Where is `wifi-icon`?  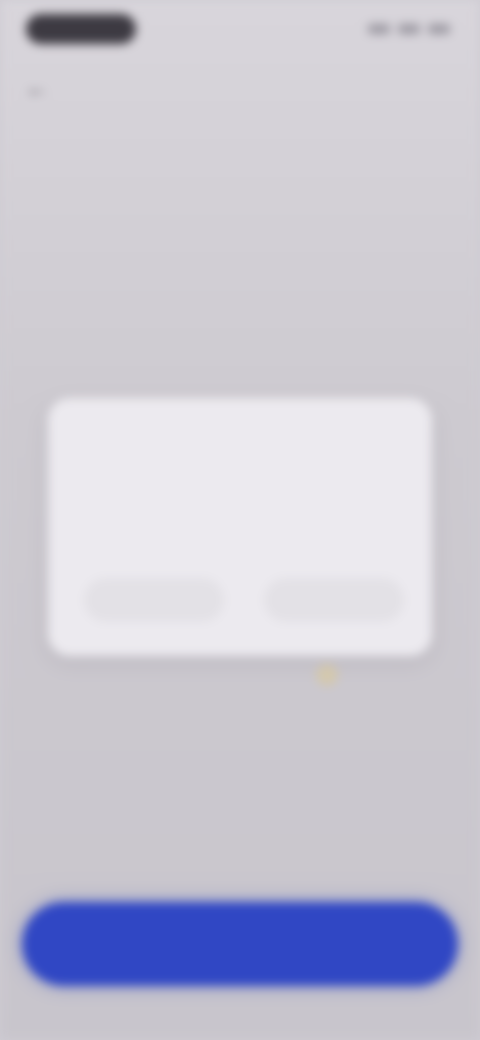 wifi-icon is located at coordinates (409, 29).